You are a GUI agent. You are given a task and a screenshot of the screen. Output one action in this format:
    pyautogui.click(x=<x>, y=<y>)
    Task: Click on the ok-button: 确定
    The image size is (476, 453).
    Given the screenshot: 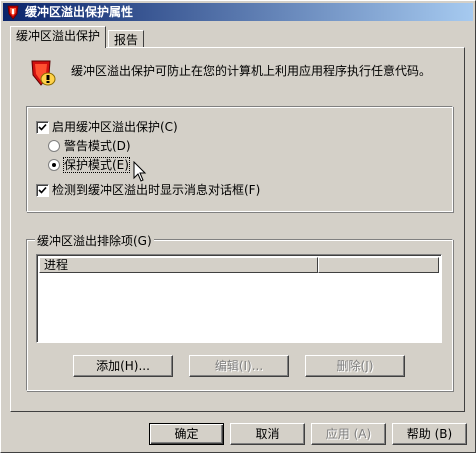 What is the action you would take?
    pyautogui.click(x=186, y=434)
    